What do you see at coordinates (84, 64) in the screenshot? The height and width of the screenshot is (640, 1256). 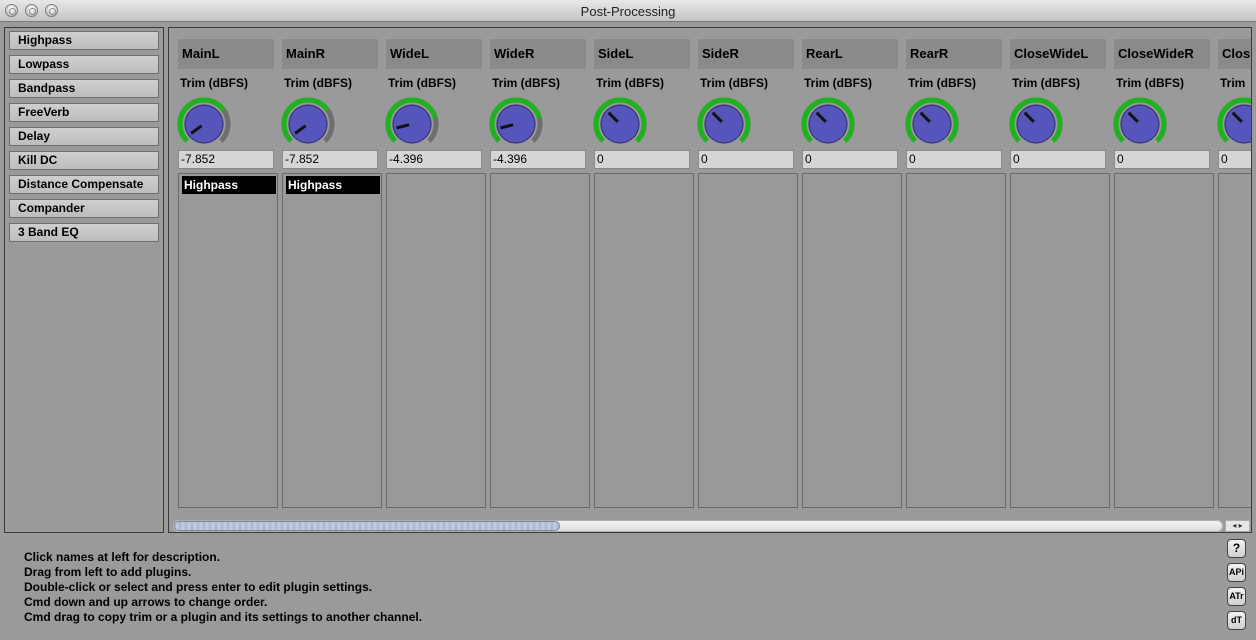 I see `plugin-item: Lowpass` at bounding box center [84, 64].